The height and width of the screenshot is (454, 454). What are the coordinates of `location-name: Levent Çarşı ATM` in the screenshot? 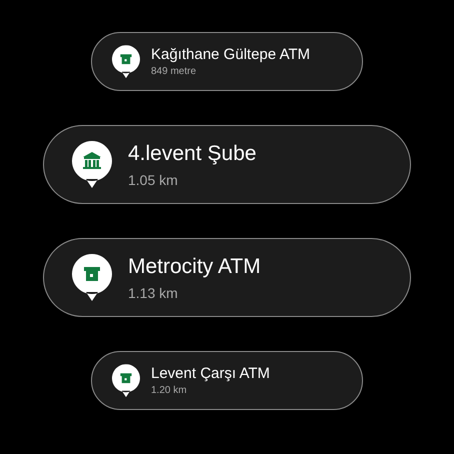 It's located at (210, 373).